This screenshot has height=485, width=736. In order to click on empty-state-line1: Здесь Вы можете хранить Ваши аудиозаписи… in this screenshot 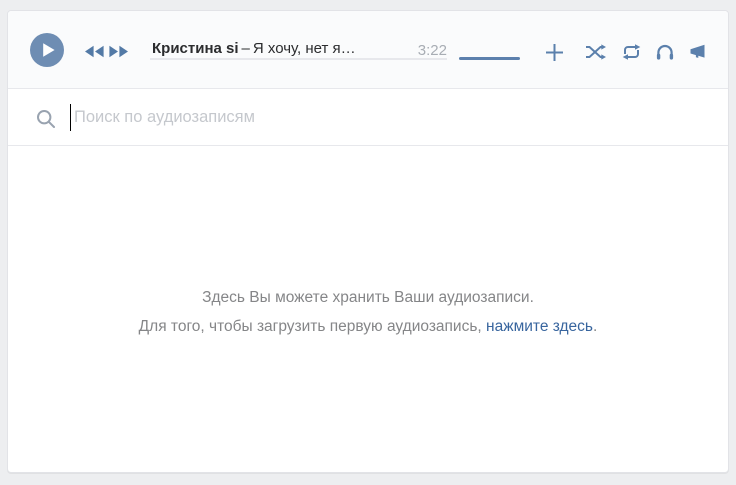, I will do `click(368, 297)`.